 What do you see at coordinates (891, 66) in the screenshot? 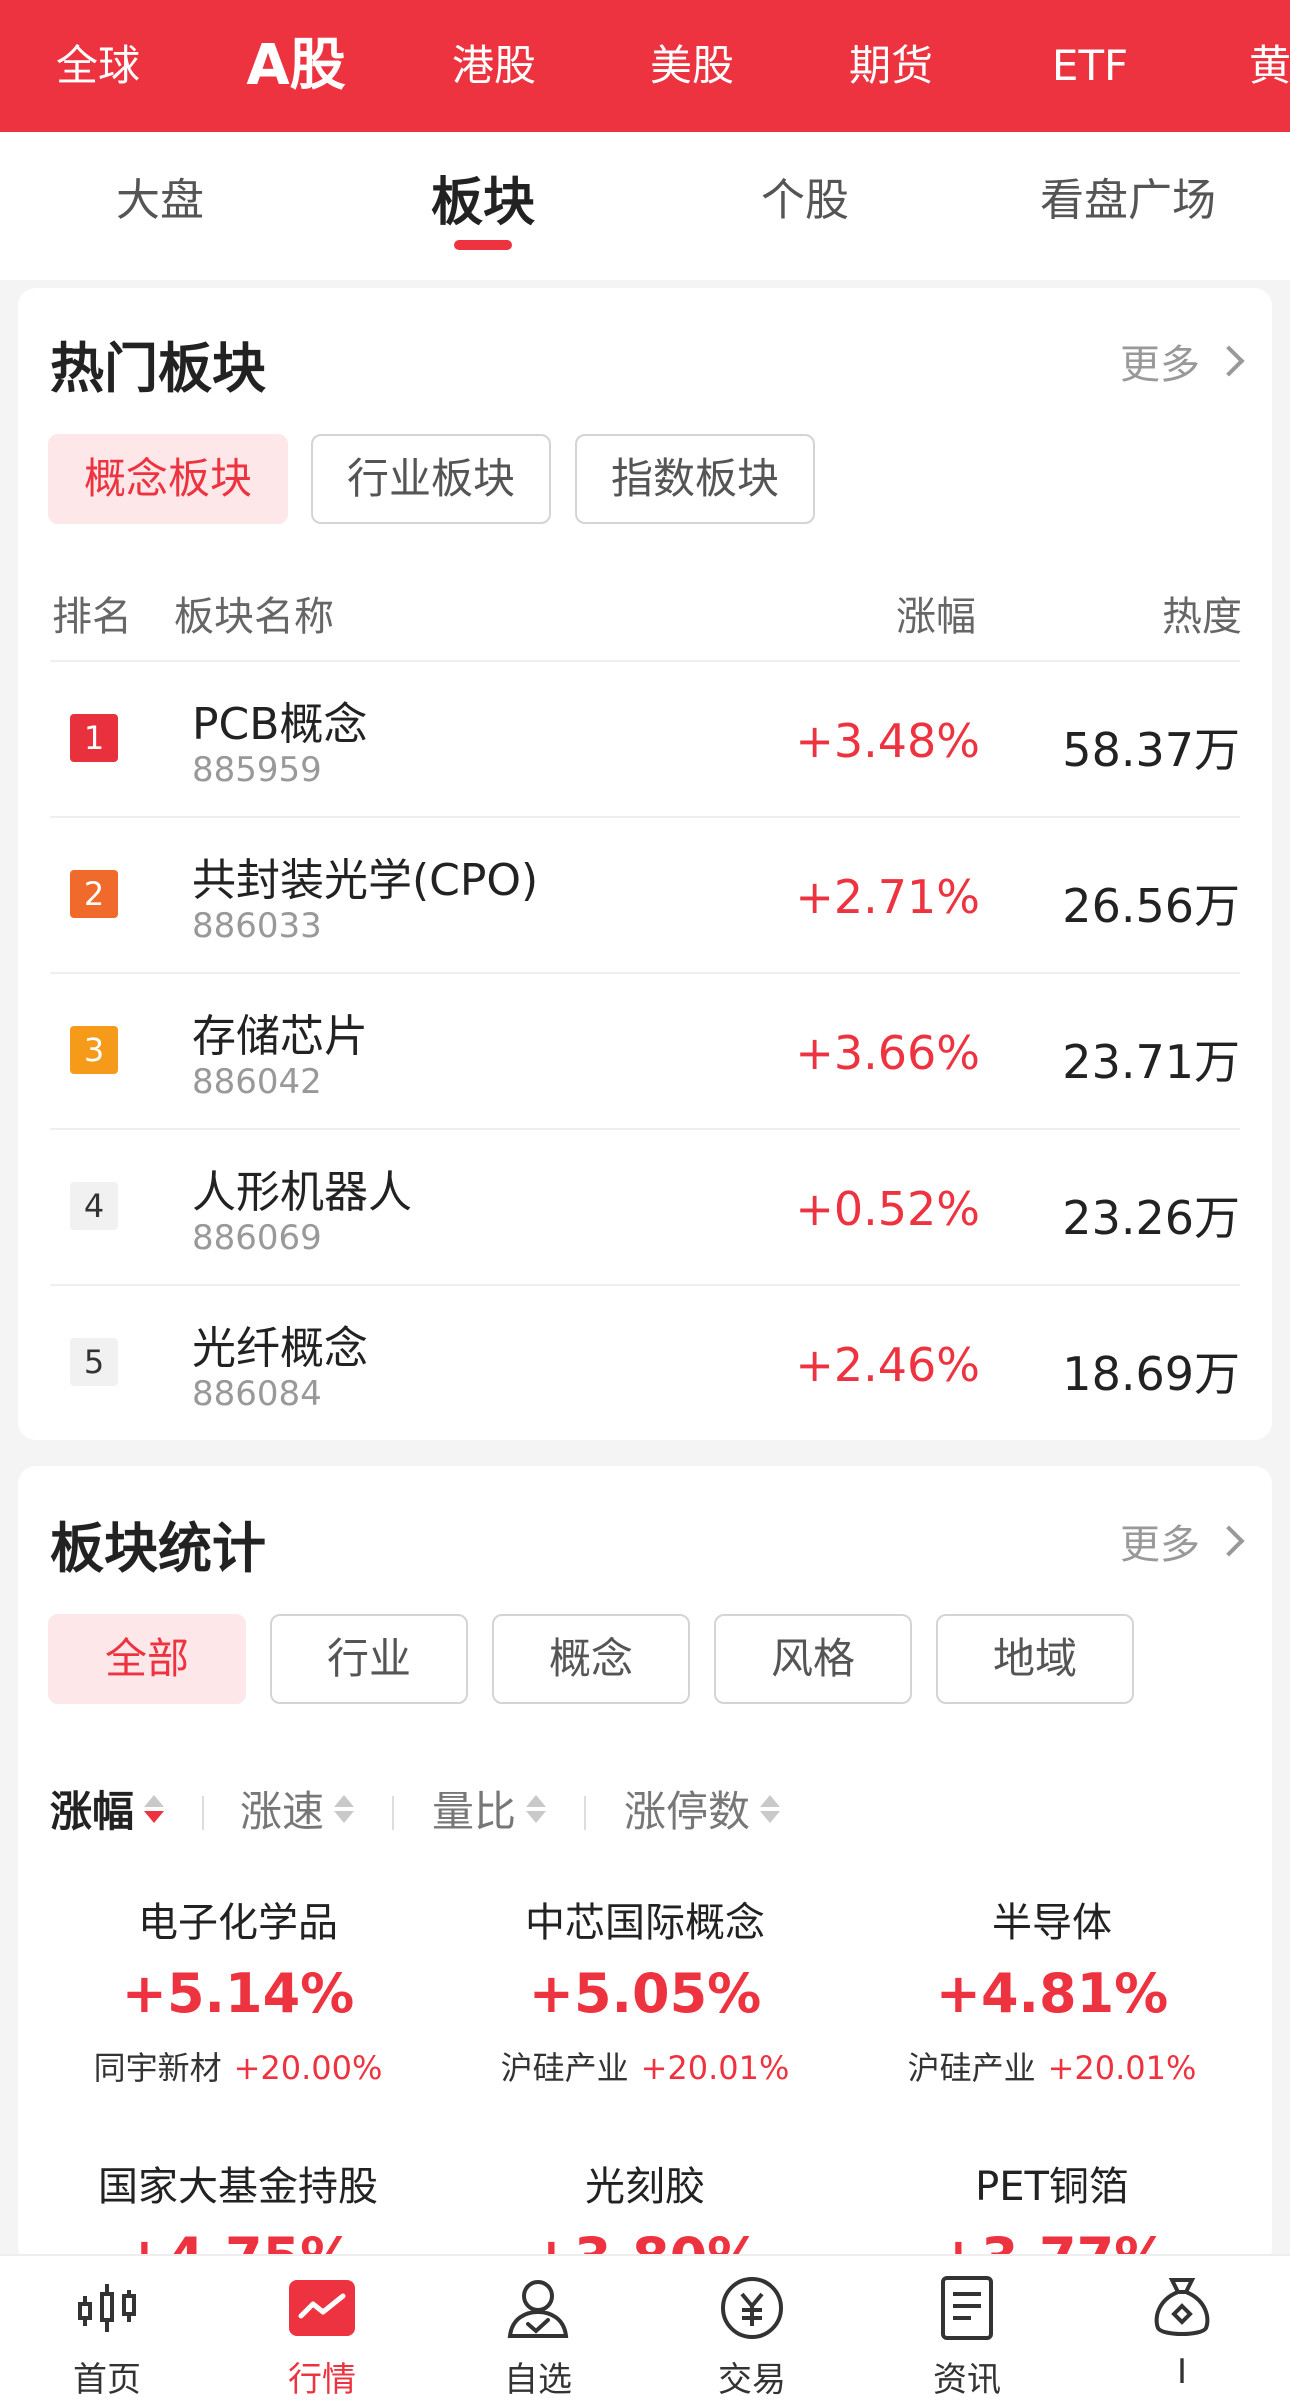
I see `market-tab-futures: 期货` at bounding box center [891, 66].